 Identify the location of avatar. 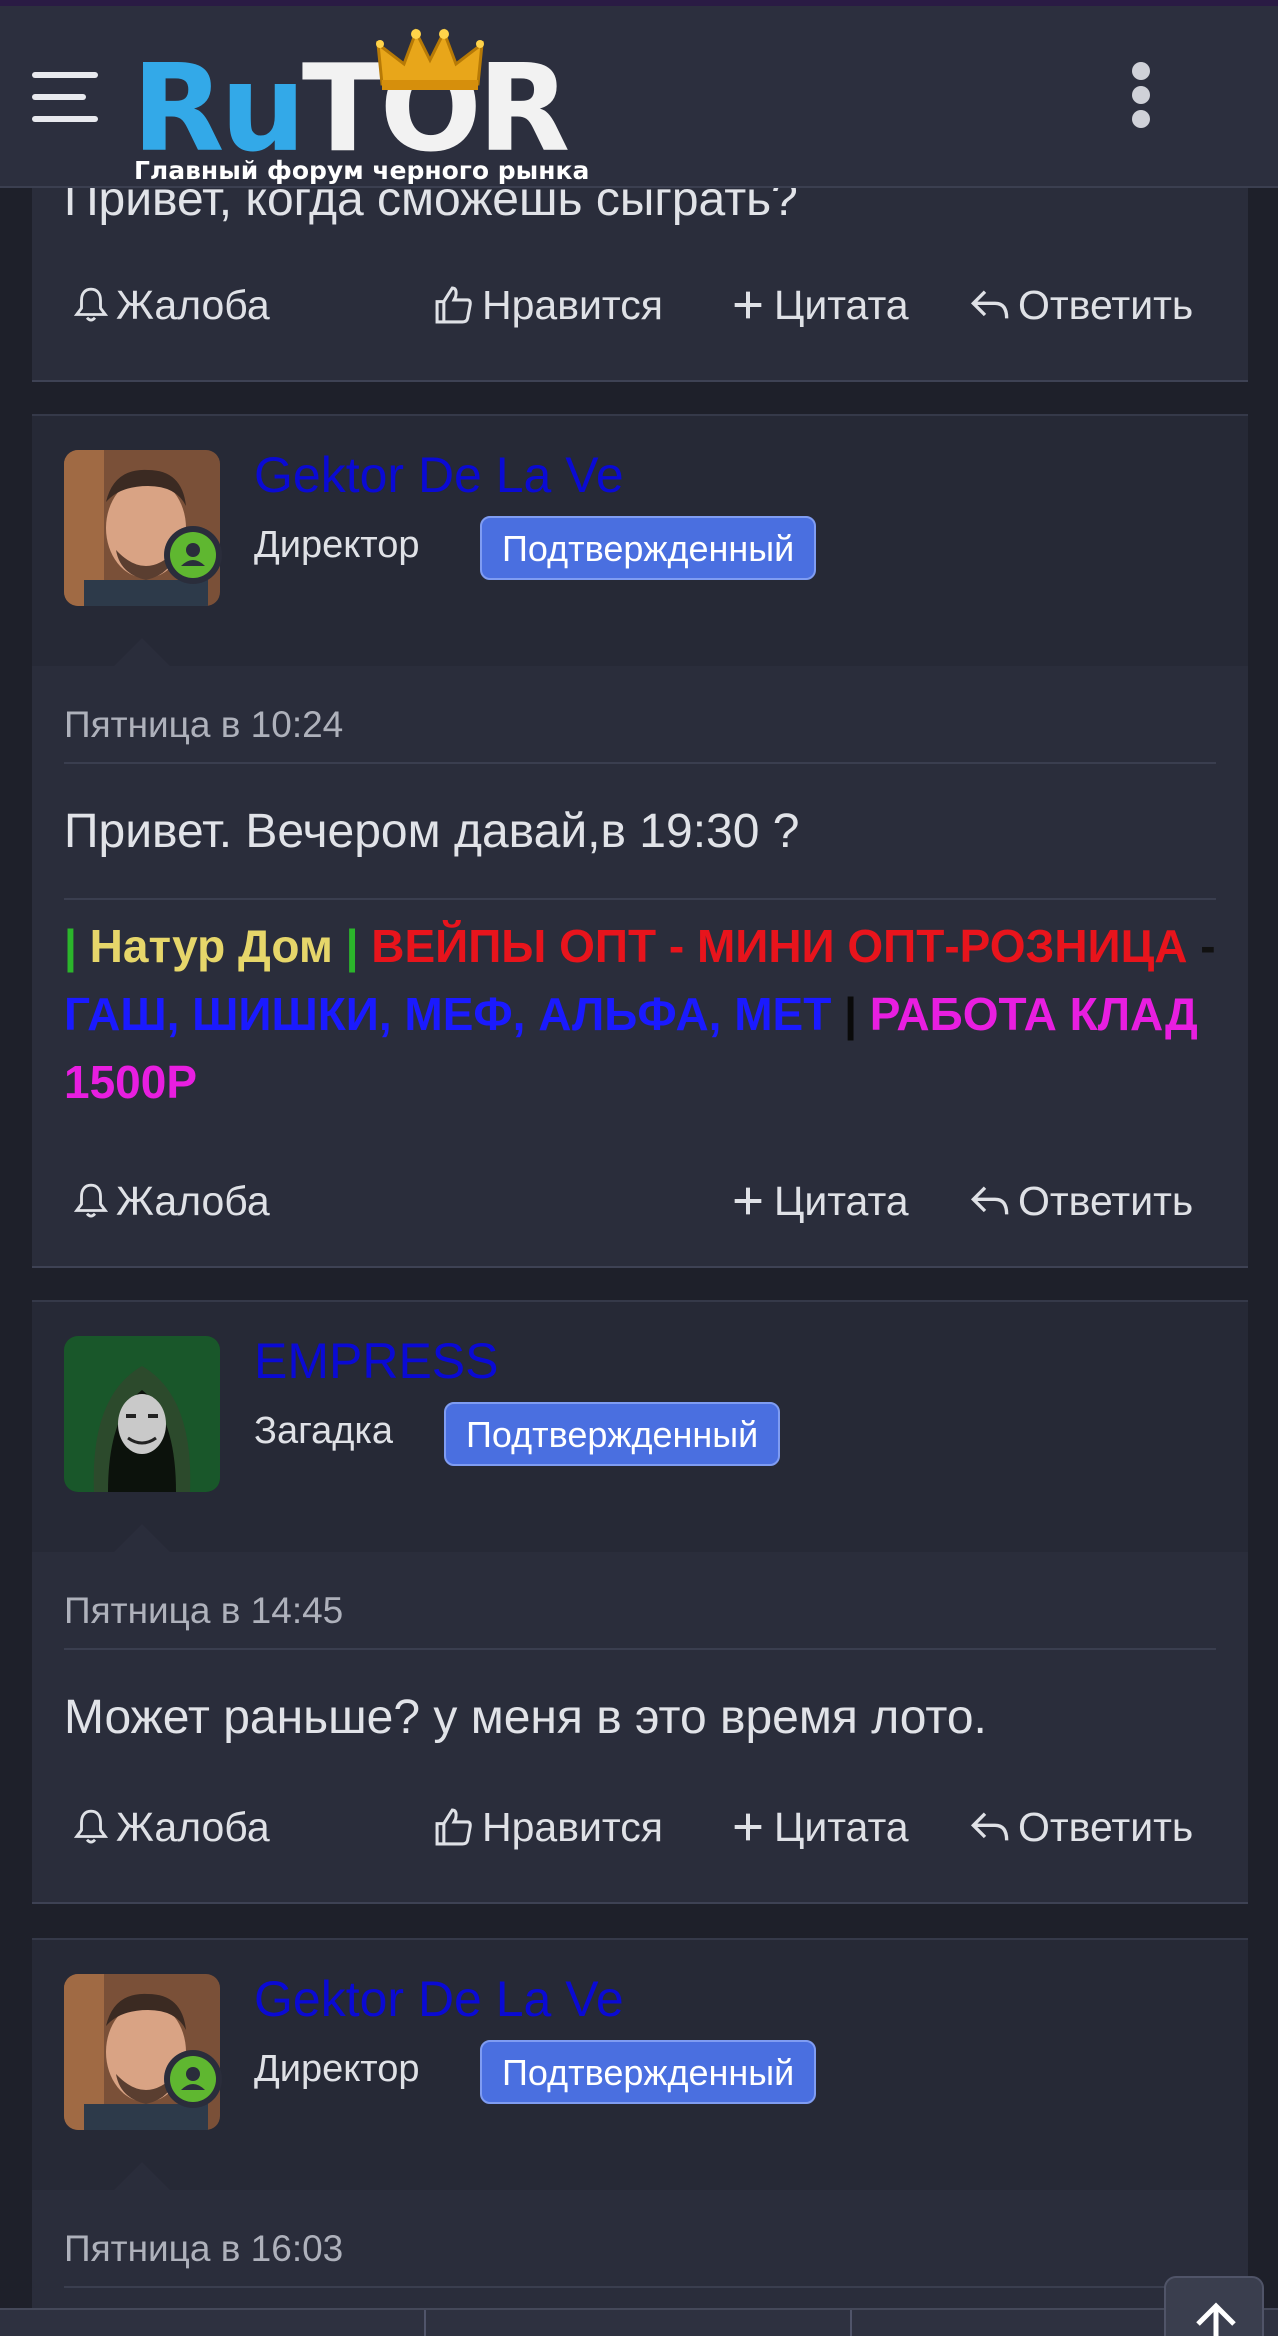
(142, 1414).